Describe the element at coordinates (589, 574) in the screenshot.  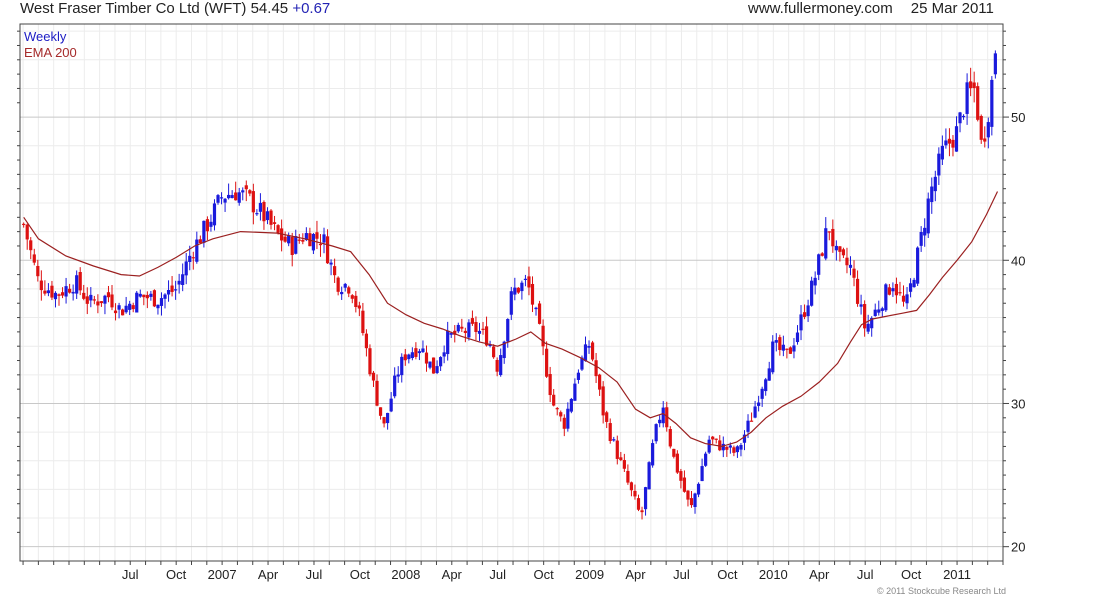
I see `x-tick-label: 2009` at that location.